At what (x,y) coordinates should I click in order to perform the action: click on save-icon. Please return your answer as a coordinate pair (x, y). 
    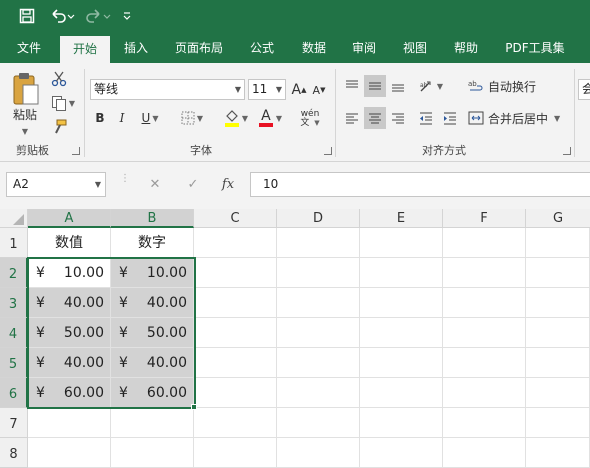
    Looking at the image, I should click on (27, 16).